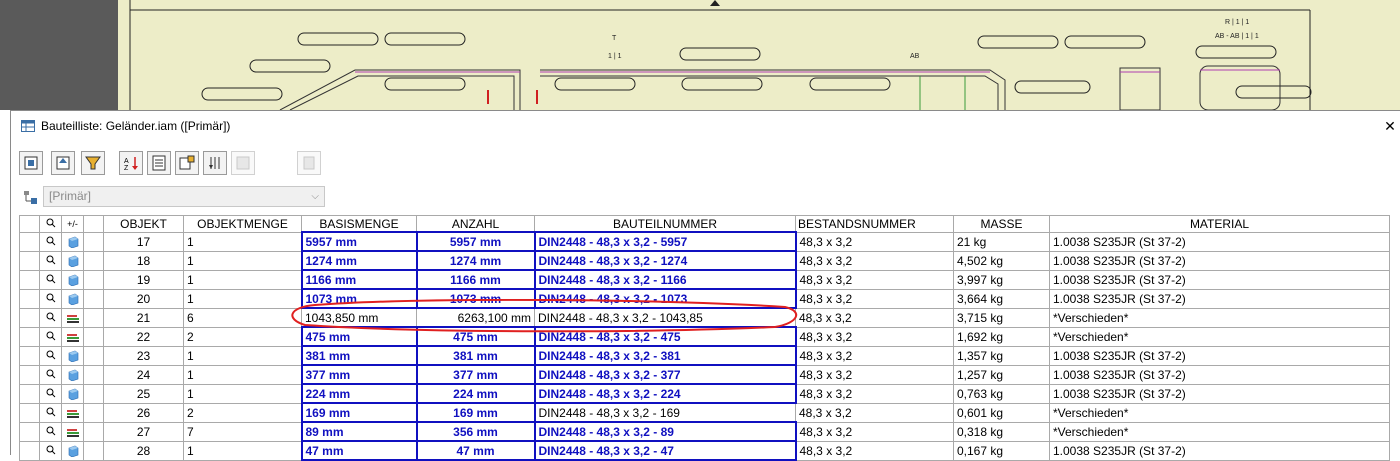 This screenshot has width=1400, height=461. I want to click on anzahl-cell: 6263,100 mm, so click(475, 317).